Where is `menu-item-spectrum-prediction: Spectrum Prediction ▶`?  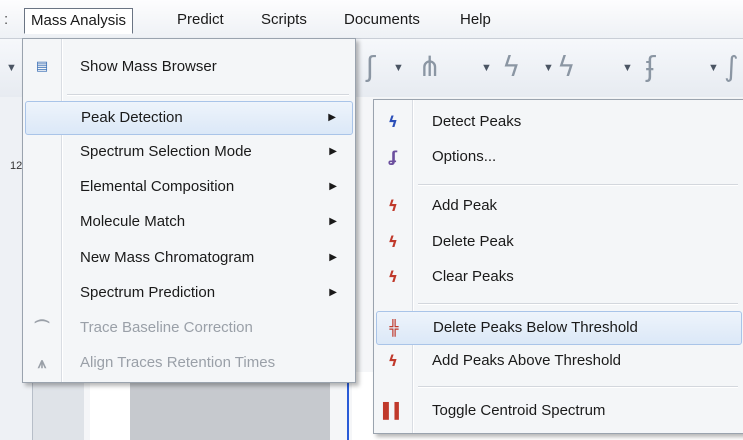 menu-item-spectrum-prediction: Spectrum Prediction ▶ is located at coordinates (189, 293).